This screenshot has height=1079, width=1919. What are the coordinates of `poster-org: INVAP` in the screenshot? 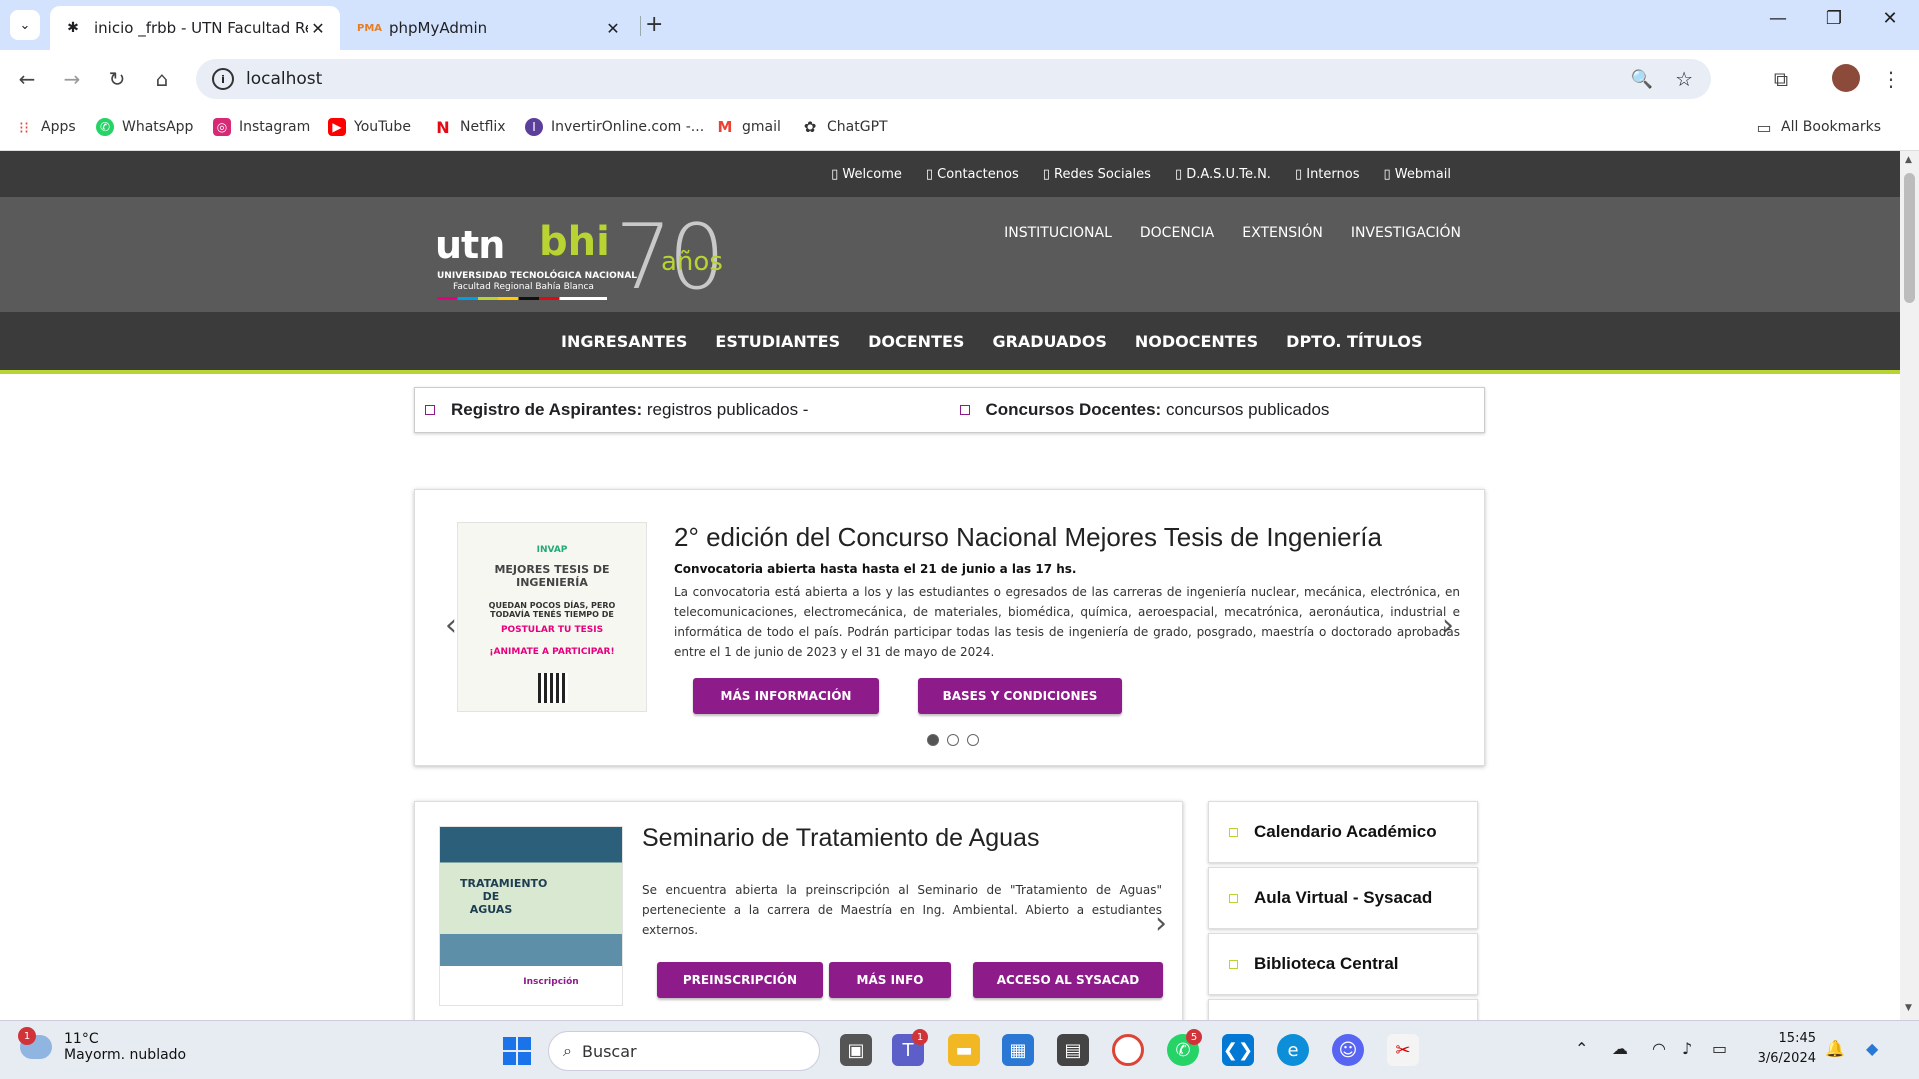 It's located at (552, 550).